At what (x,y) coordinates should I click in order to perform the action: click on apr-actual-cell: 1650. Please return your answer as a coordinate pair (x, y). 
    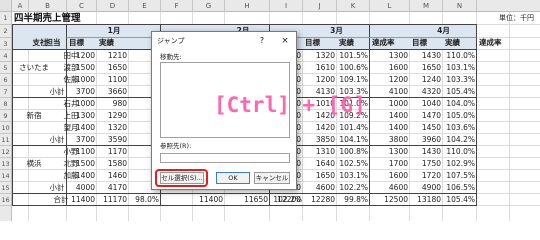
    Looking at the image, I should click on (425, 68).